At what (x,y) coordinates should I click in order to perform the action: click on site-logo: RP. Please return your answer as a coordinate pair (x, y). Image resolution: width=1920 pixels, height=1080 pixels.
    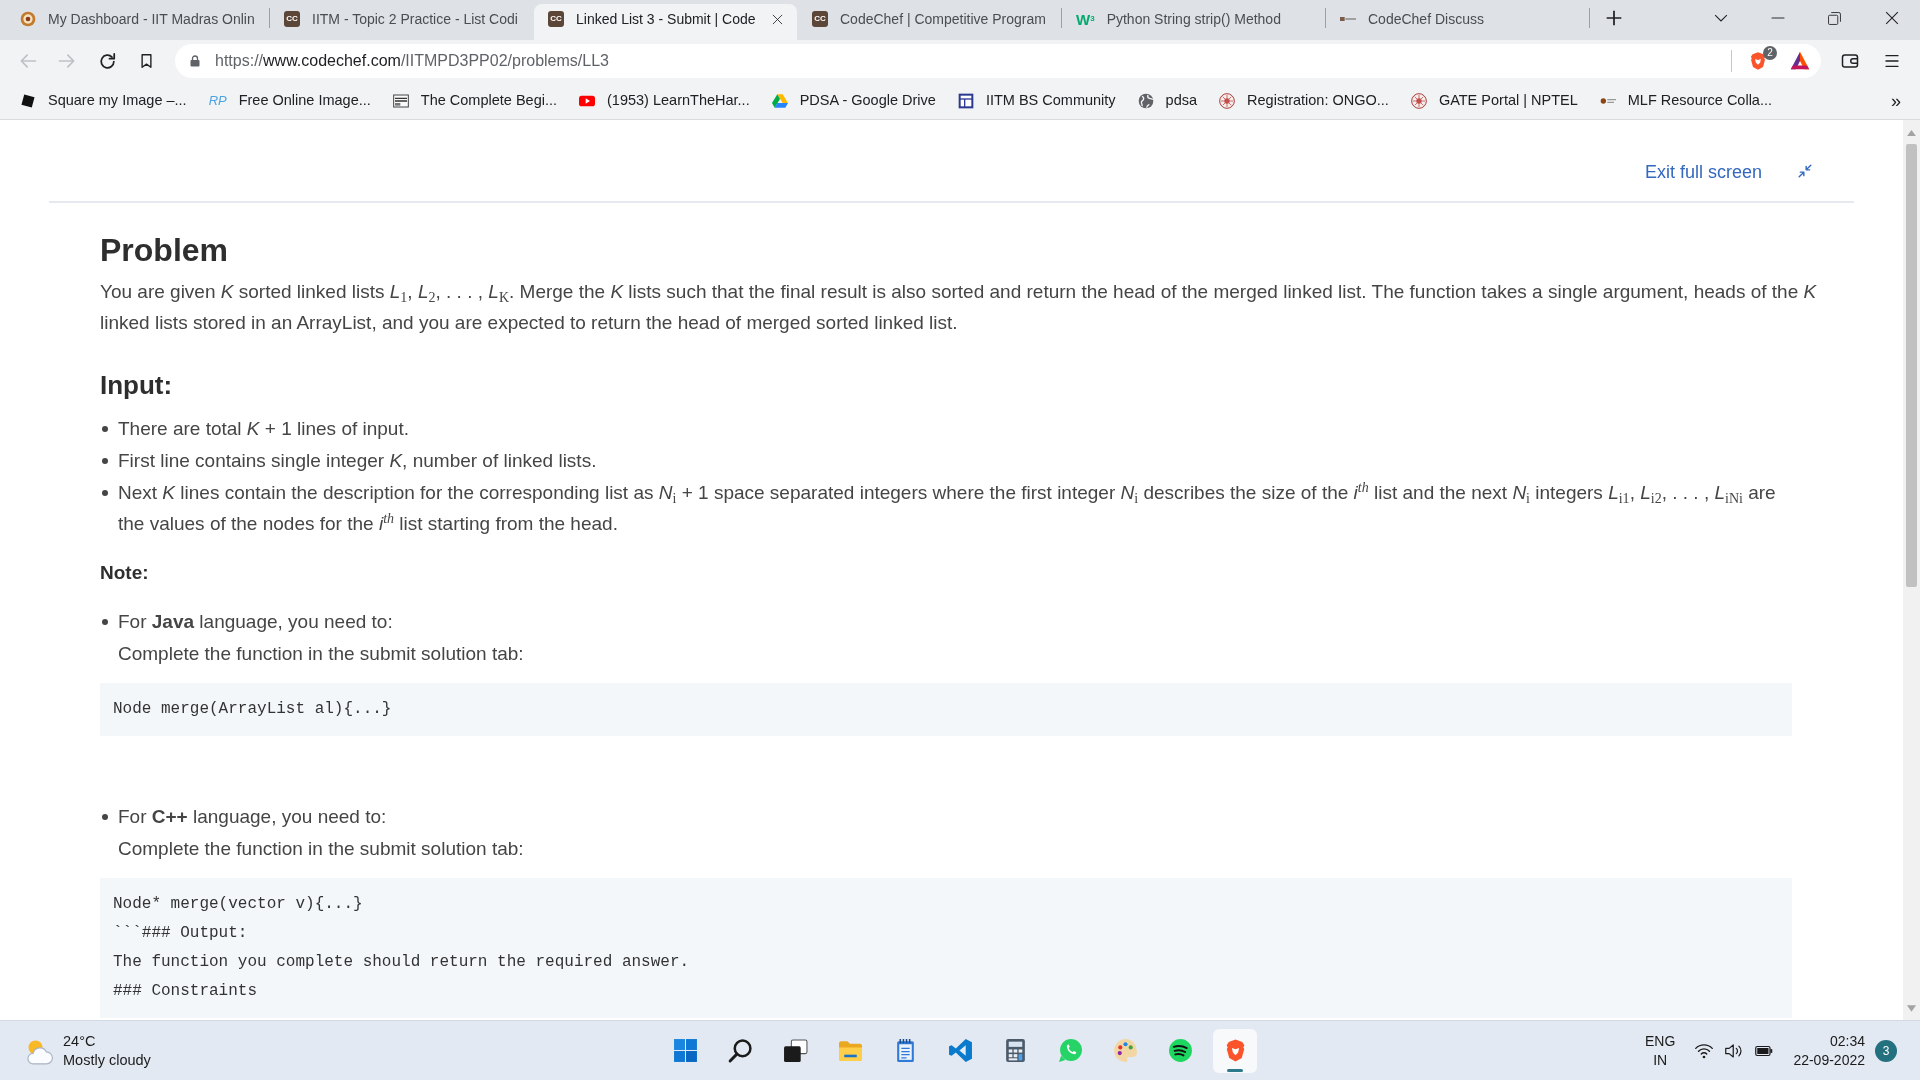
    Looking at the image, I should click on (217, 100).